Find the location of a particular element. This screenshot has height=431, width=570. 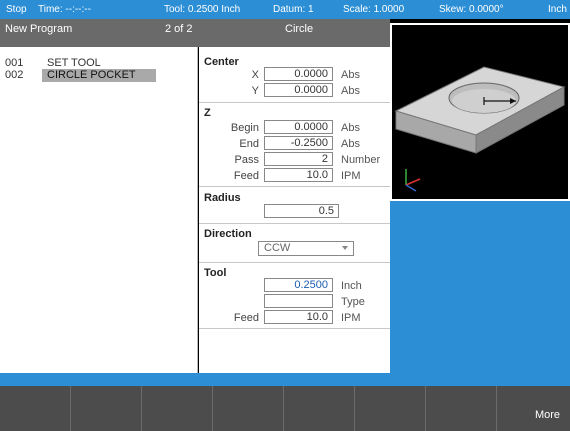

skew-readout: Skew: 0.0000° is located at coordinates (471, 9).